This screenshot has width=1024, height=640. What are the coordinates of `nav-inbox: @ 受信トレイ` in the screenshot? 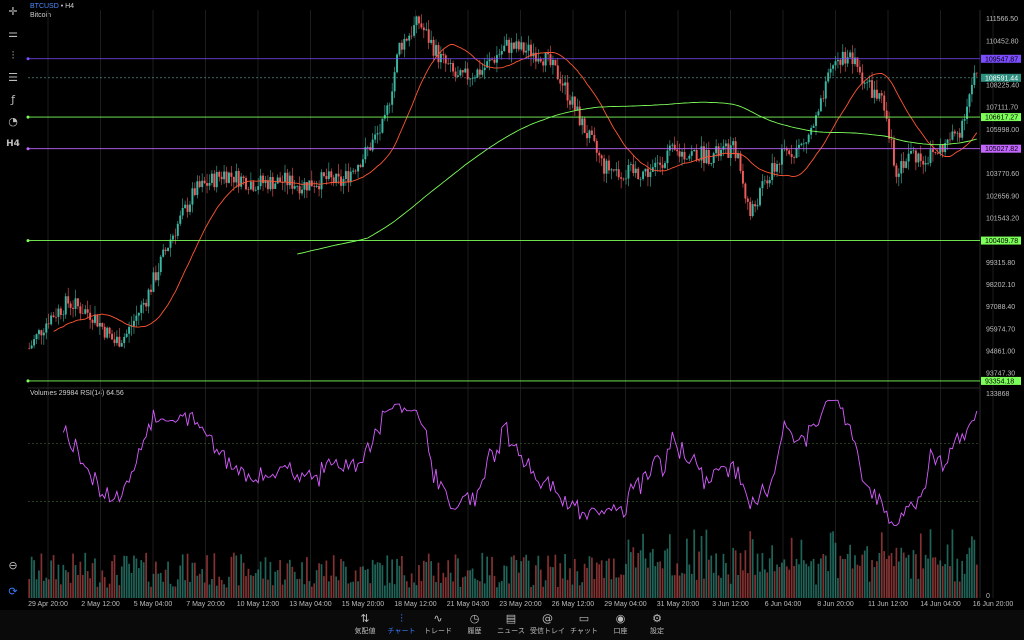 It's located at (548, 624).